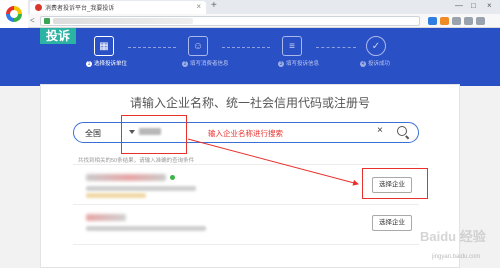 This screenshot has height=268, width=500. Describe the element at coordinates (456, 257) in the screenshot. I see `watermark-url: jingyan.baidu.com` at that location.